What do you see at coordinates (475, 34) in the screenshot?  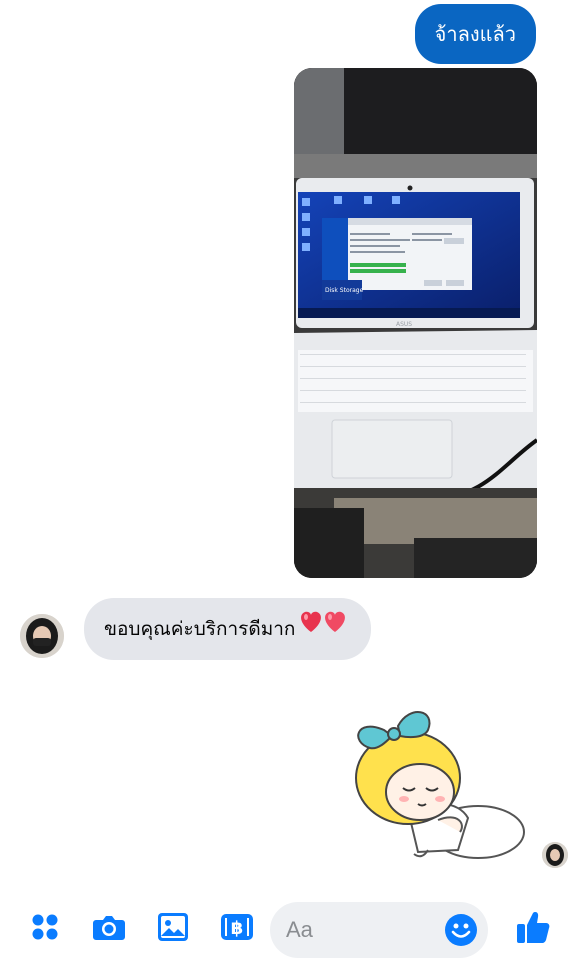 I see `outgoing-message-bubble: จ้าลงแล้ว` at bounding box center [475, 34].